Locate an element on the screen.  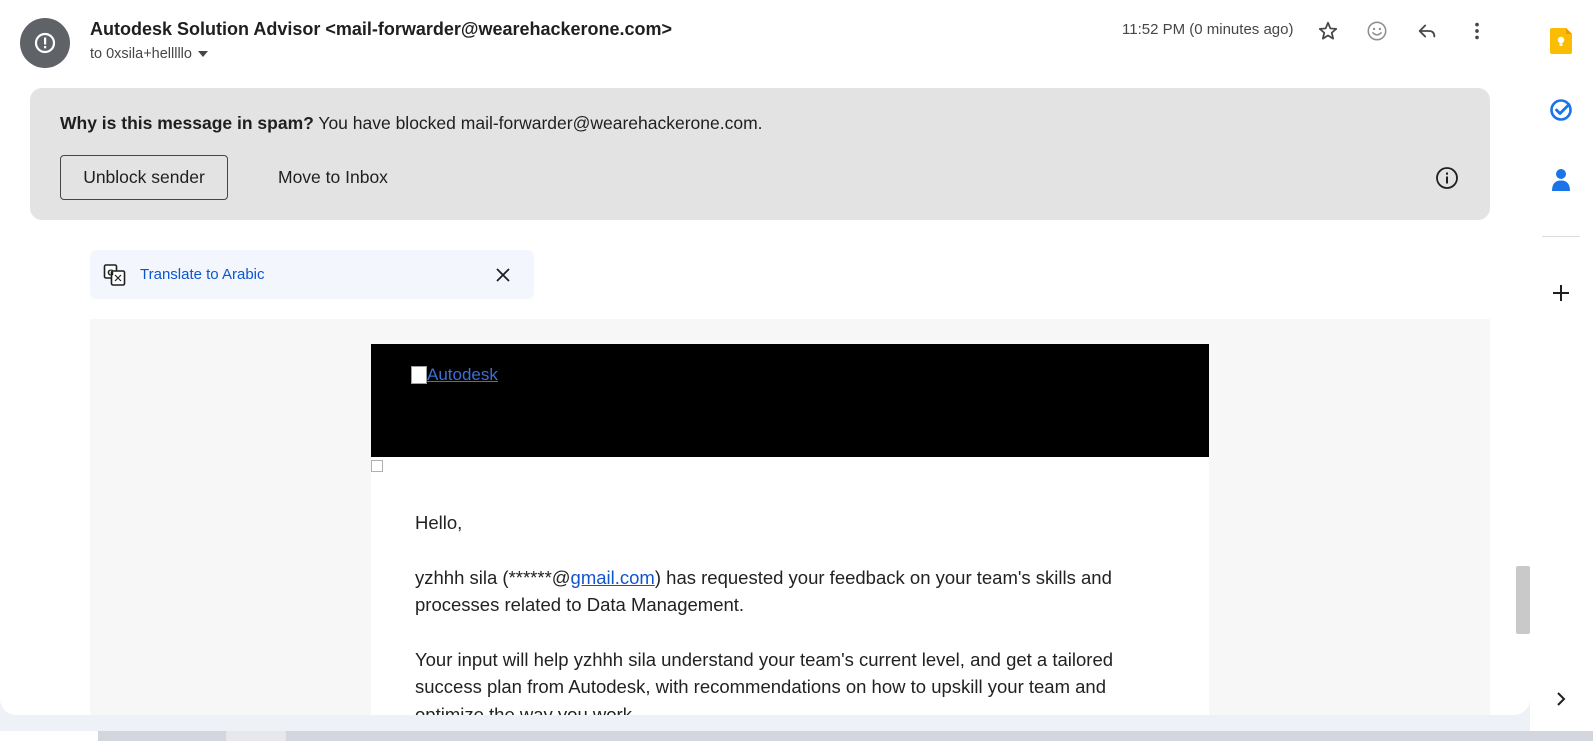
recipient-label: to 0xsila+helllllo is located at coordinates (141, 54).